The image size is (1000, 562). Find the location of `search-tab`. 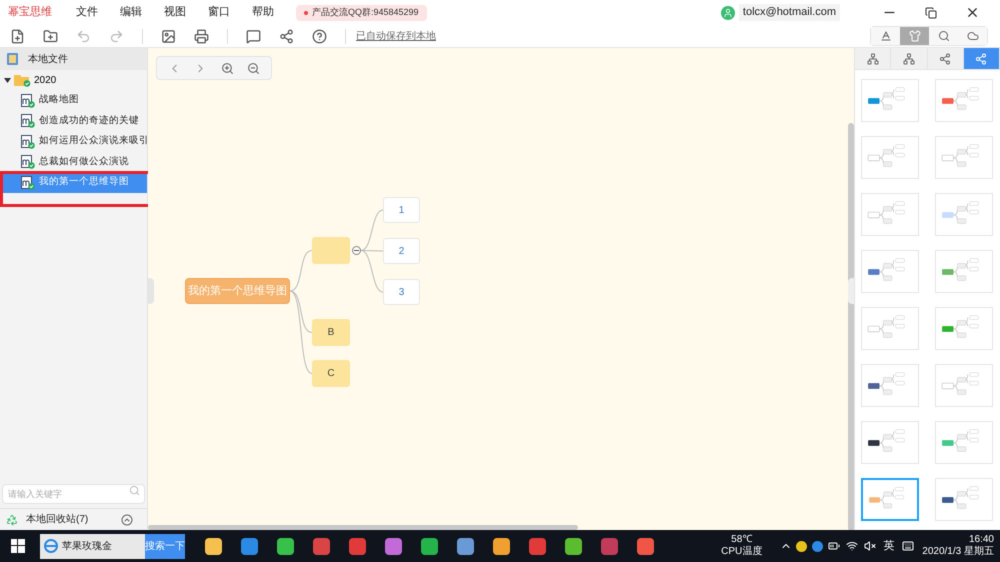

search-tab is located at coordinates (943, 36).